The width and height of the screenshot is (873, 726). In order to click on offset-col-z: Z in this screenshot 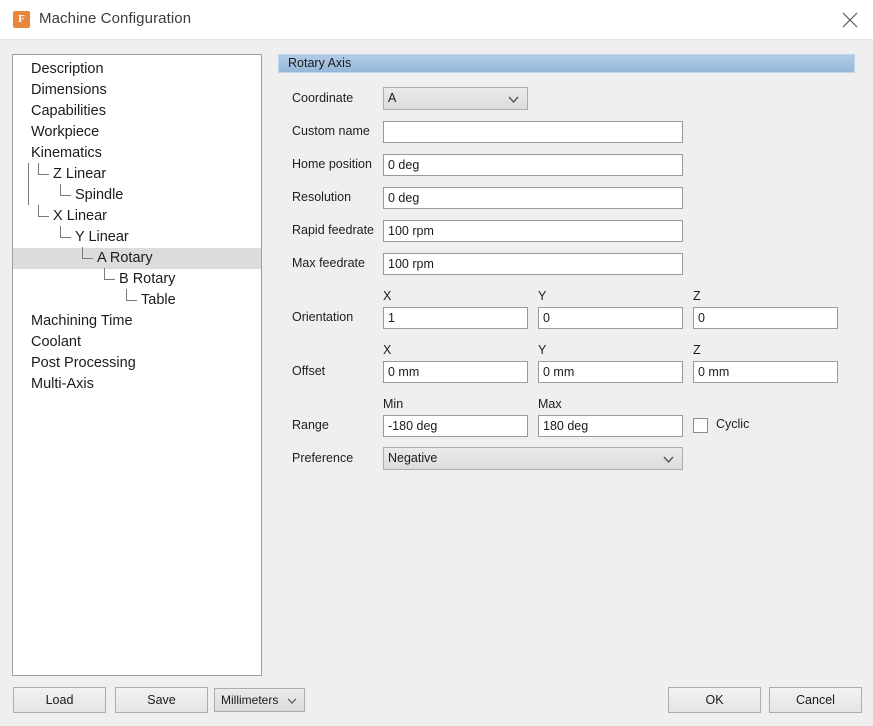, I will do `click(697, 350)`.